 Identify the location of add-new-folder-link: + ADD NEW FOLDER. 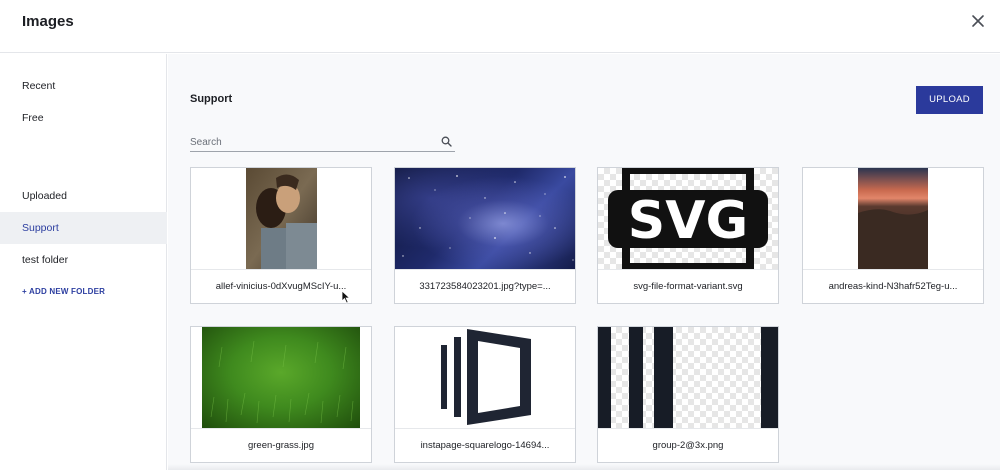
(63, 291).